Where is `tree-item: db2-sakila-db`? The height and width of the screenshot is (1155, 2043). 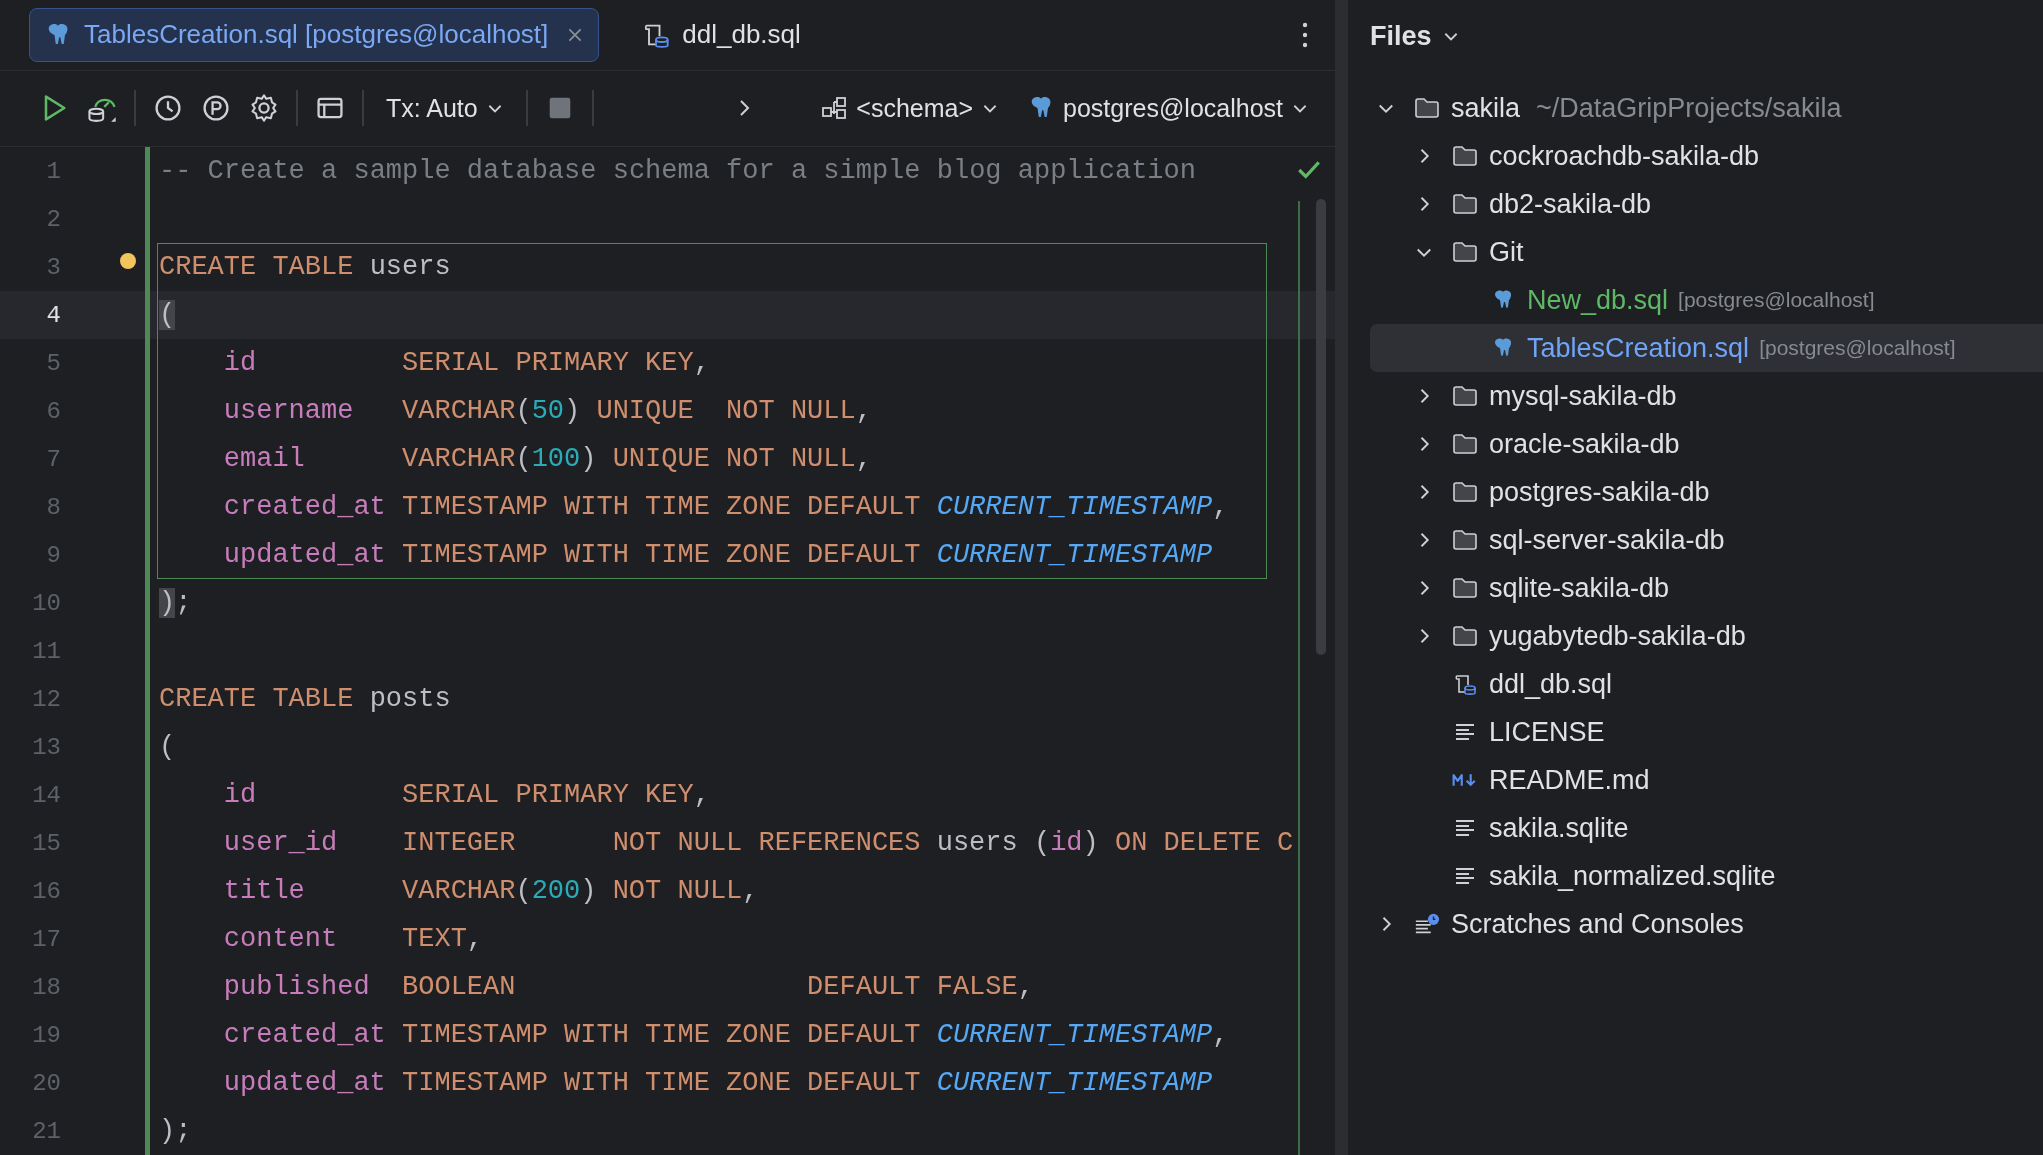 tree-item: db2-sakila-db is located at coordinates (1706, 204).